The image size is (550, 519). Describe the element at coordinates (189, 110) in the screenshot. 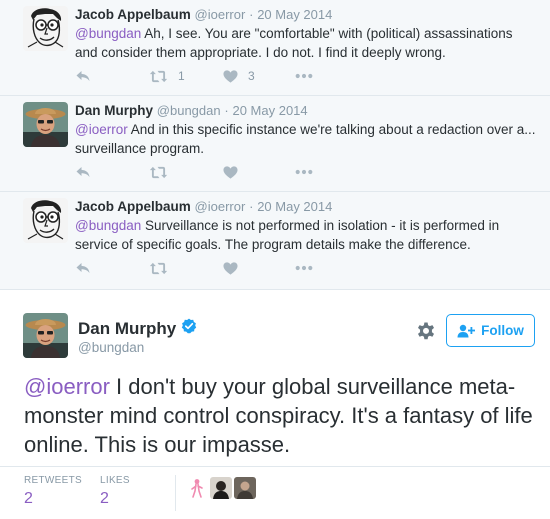

I see `screen-name: @bungdan` at that location.